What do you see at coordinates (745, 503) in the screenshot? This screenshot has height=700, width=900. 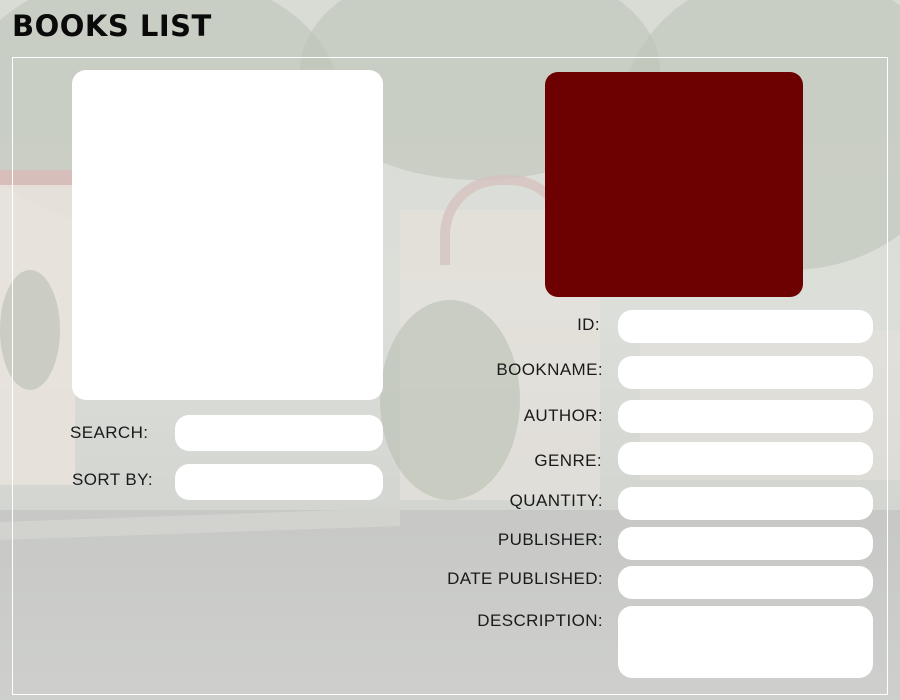 I see `quantity-field` at bounding box center [745, 503].